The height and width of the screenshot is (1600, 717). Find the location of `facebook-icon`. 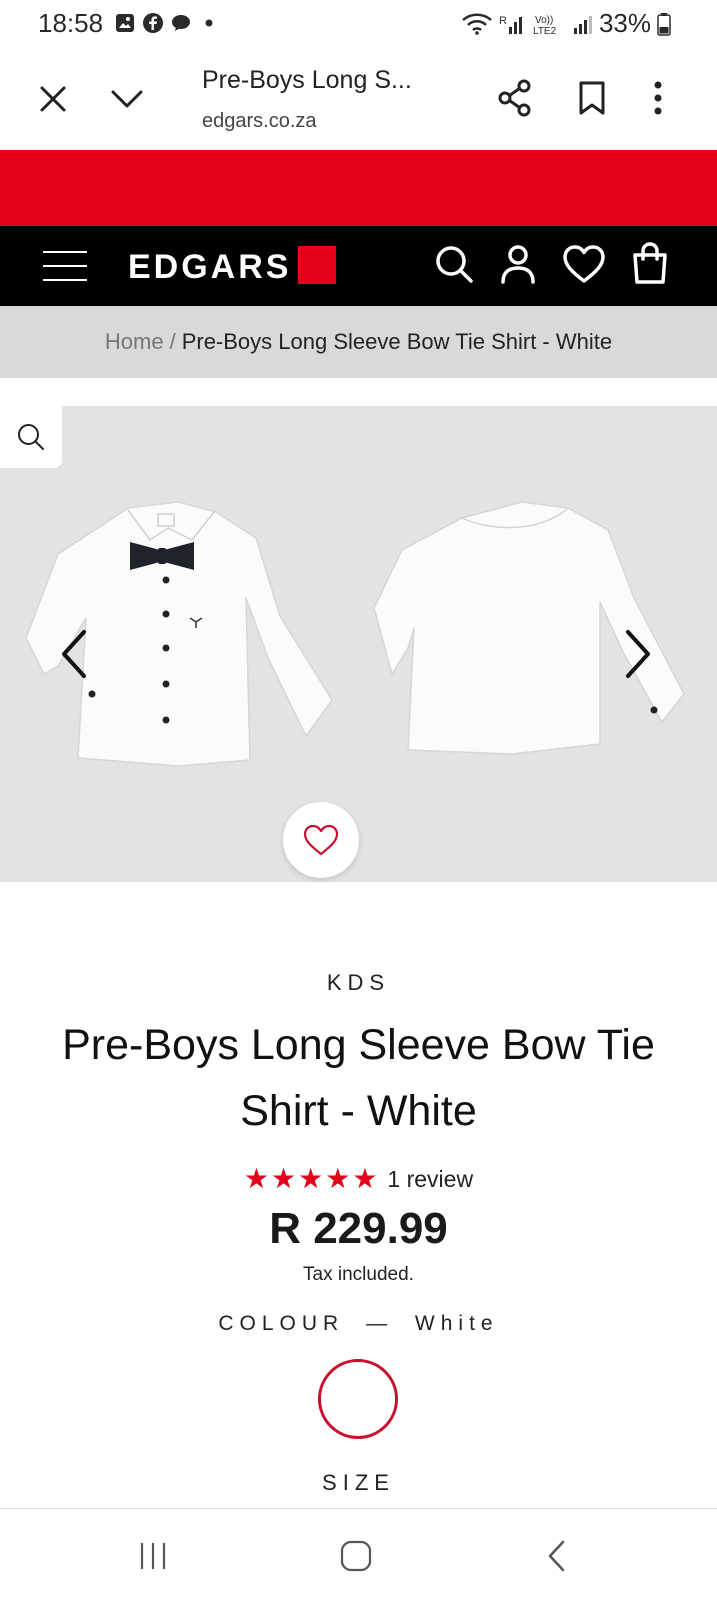

facebook-icon is located at coordinates (153, 23).